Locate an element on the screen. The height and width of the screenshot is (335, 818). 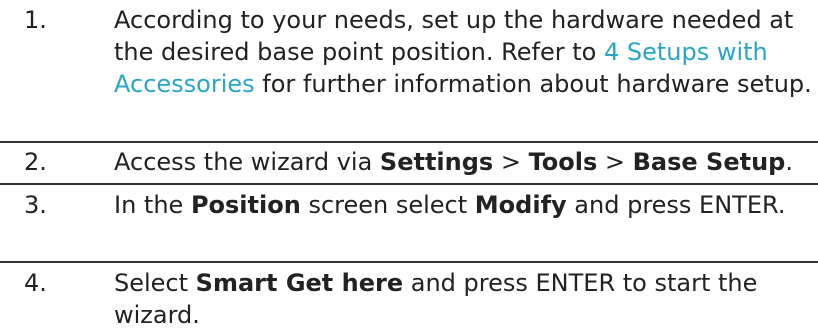
menu-path-base-setup: Base Setup is located at coordinates (709, 162).